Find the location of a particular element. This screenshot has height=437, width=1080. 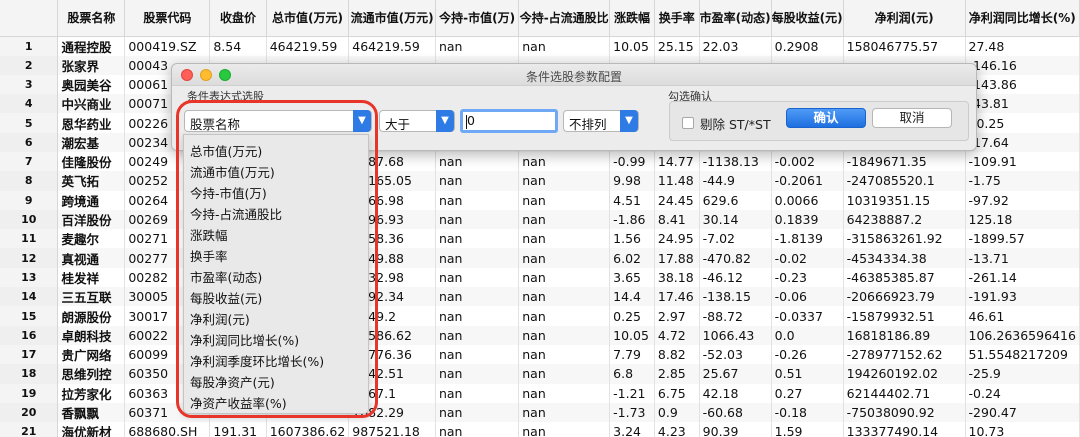

column-header: 股票代码 is located at coordinates (167, 18).